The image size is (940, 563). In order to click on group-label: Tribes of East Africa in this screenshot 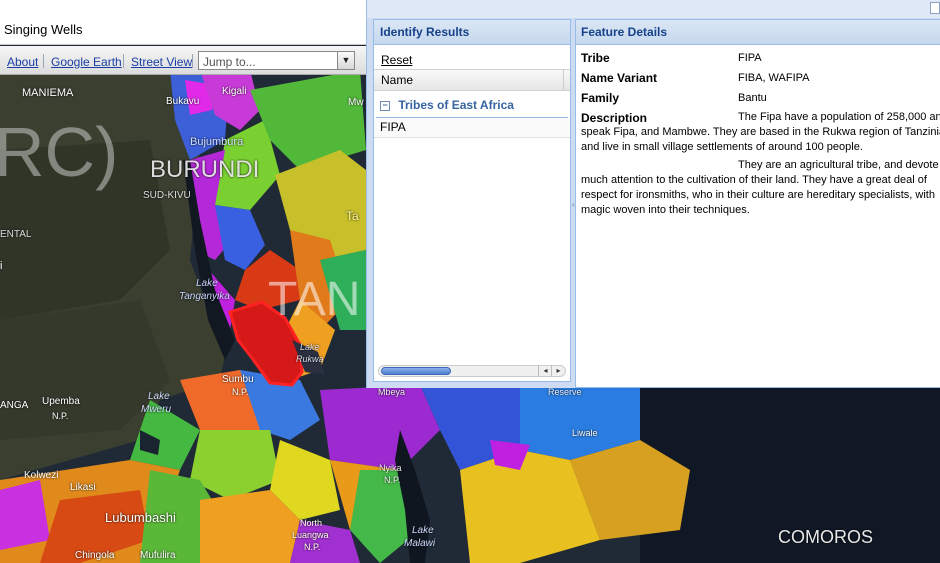, I will do `click(456, 105)`.